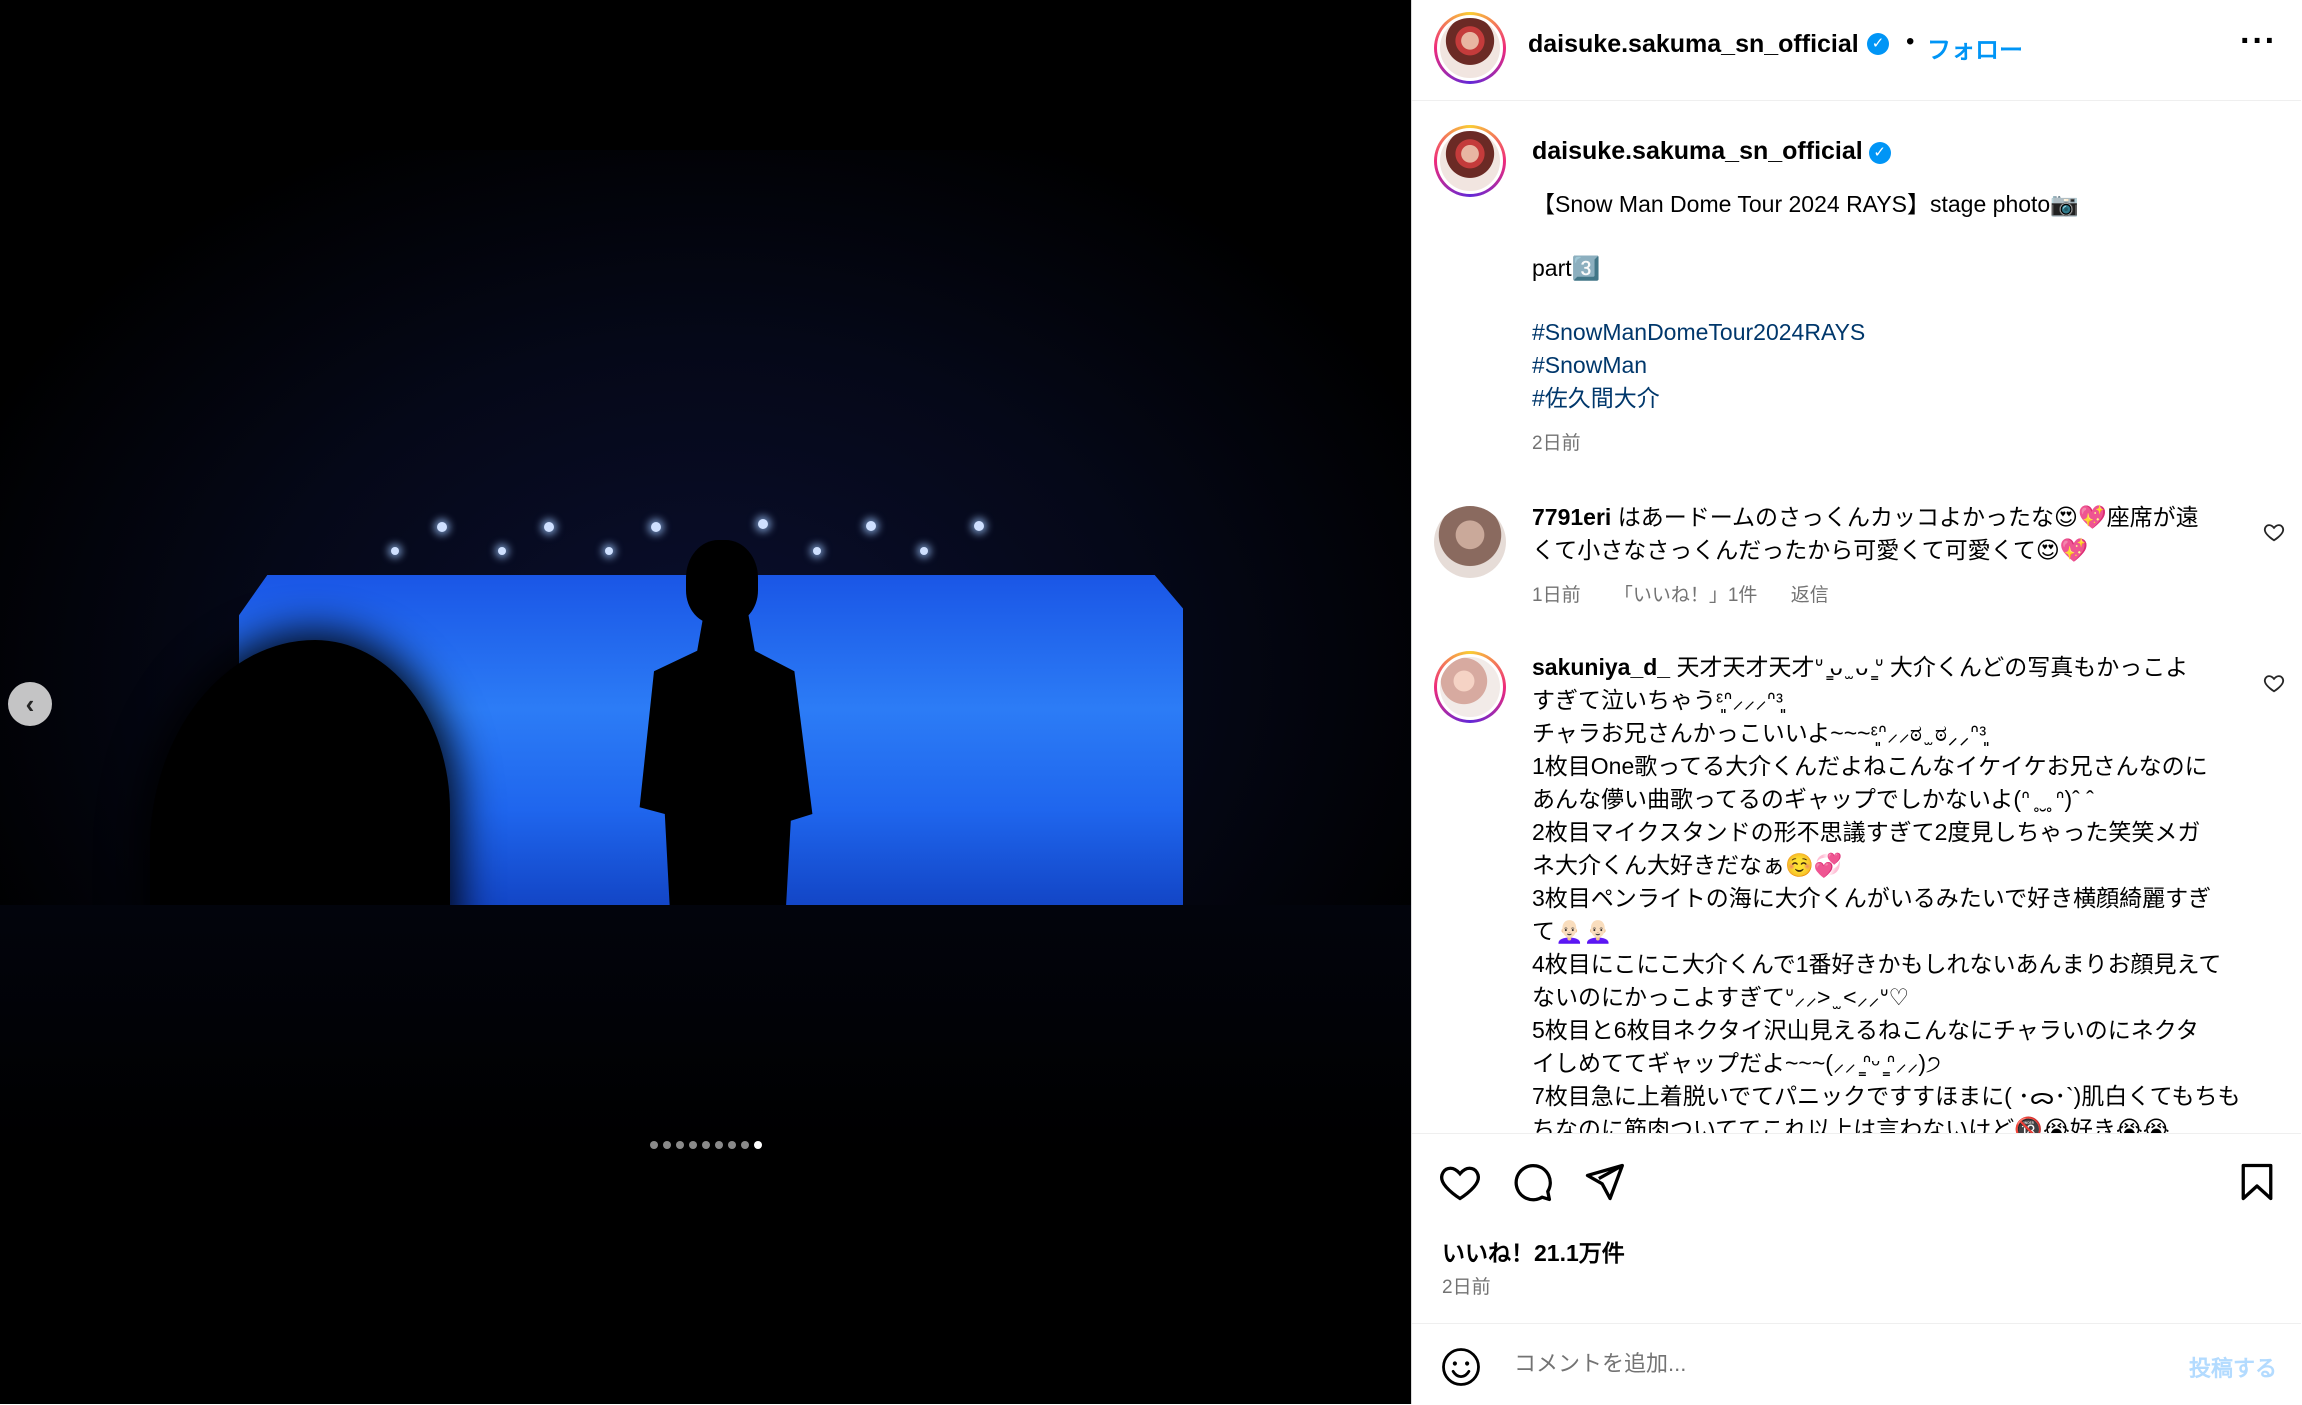  What do you see at coordinates (1810, 595) in the screenshot?
I see `reply-button: 返信` at bounding box center [1810, 595].